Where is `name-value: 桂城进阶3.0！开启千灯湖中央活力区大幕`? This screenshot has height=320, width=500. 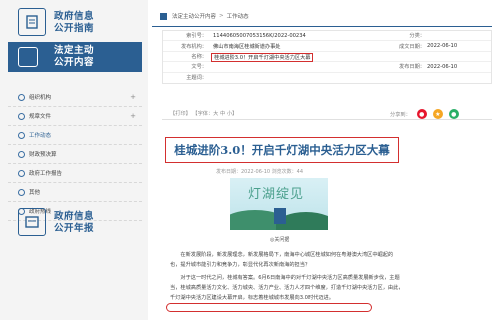
name-value: 桂城进阶3.0！开启千灯湖中央活力区大幕 is located at coordinates (262, 57).